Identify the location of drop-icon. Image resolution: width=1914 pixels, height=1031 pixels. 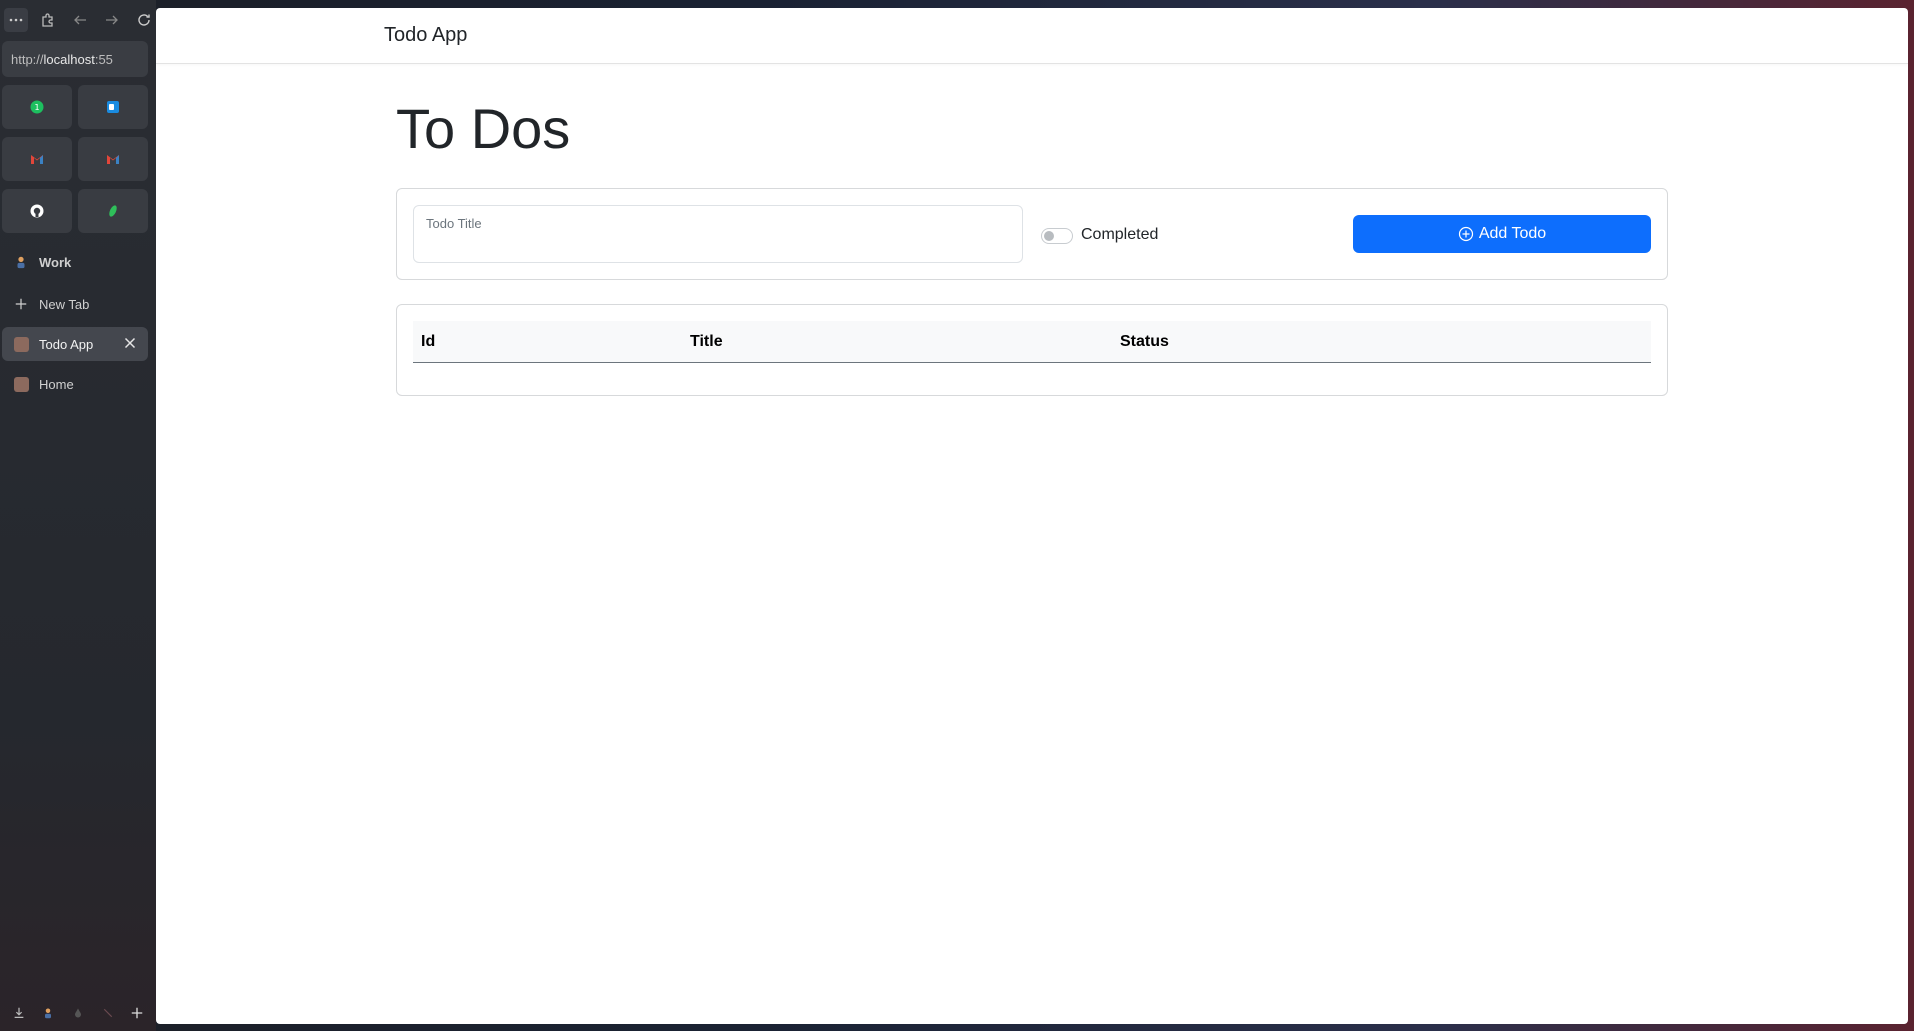
(78, 1013).